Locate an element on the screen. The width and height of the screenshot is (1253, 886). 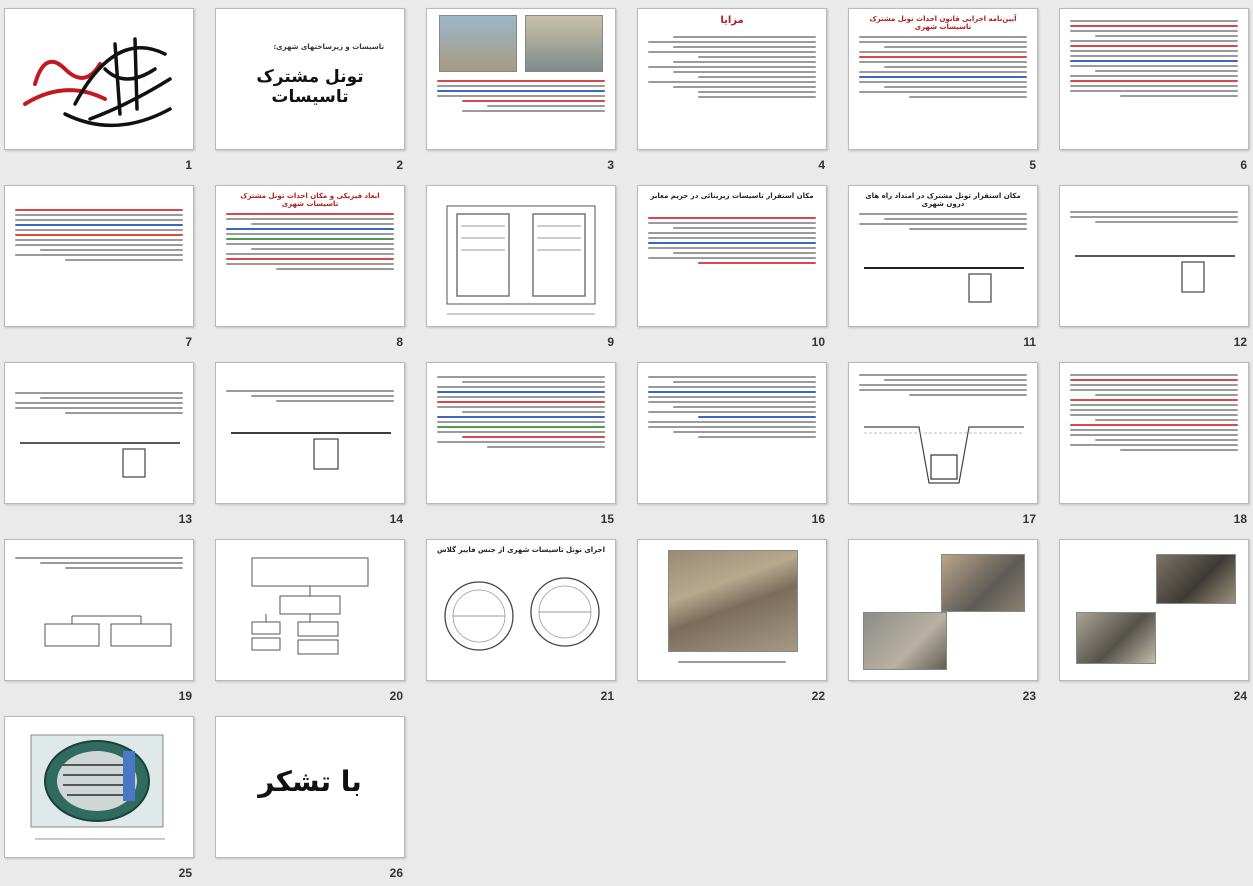
slide-title: مزایا is located at coordinates (732, 20).